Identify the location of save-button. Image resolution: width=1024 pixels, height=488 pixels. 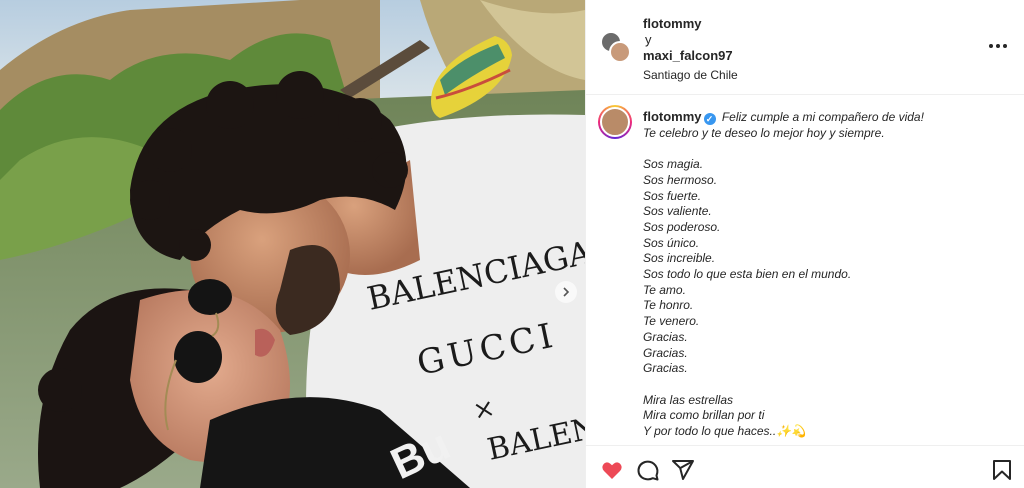
(1002, 470).